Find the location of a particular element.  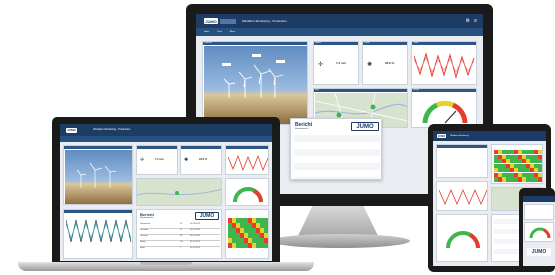

windfarm-photo is located at coordinates (255, 85).